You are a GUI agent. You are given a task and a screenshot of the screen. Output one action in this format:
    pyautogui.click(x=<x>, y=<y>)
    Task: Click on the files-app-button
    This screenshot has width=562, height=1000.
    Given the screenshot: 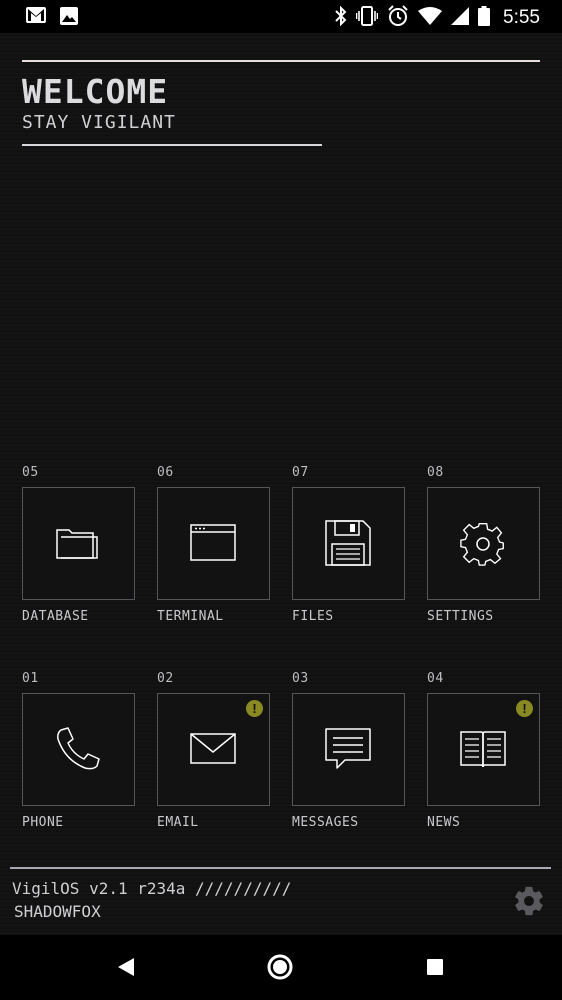 What is the action you would take?
    pyautogui.click(x=348, y=543)
    